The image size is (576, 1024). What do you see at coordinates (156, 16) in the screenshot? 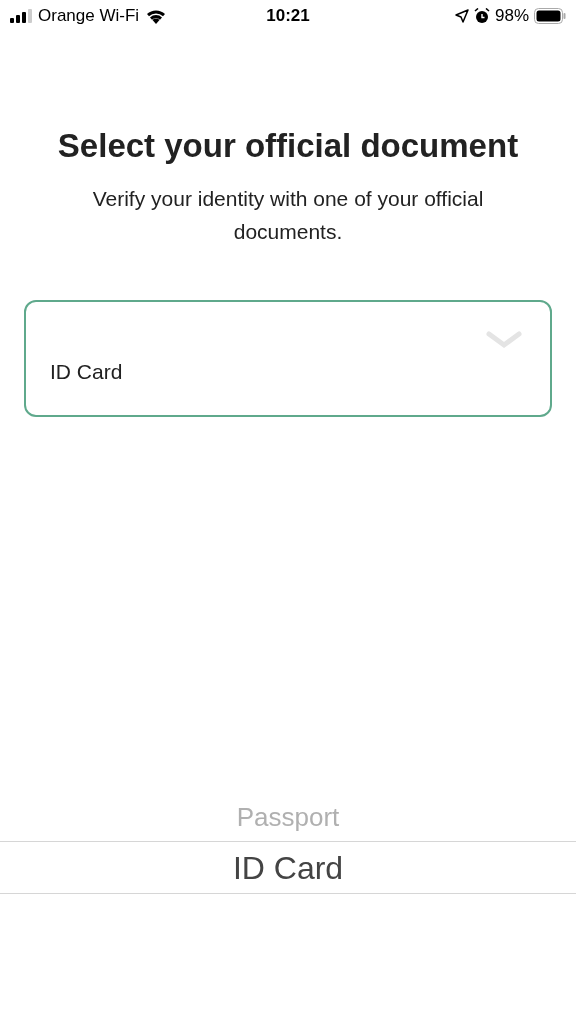
I see `wifi-icon` at bounding box center [156, 16].